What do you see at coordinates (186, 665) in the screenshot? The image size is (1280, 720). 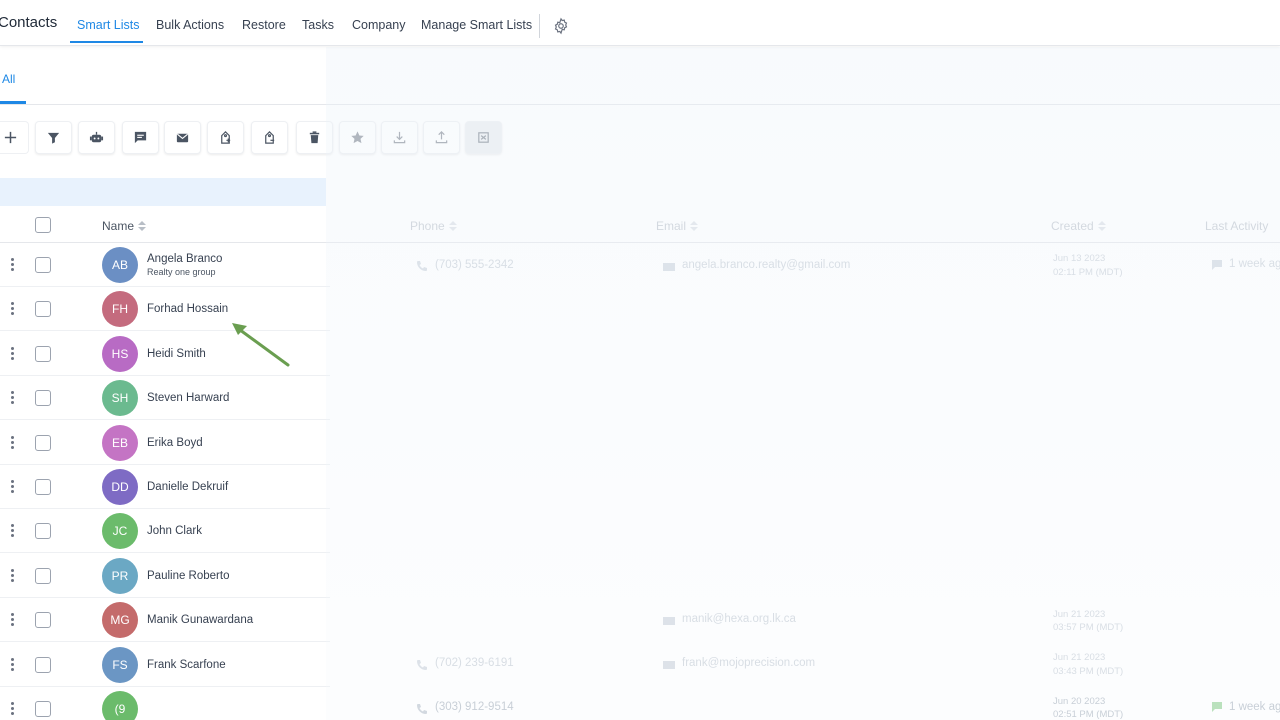 I see `contact-name: Frank Scarfone` at bounding box center [186, 665].